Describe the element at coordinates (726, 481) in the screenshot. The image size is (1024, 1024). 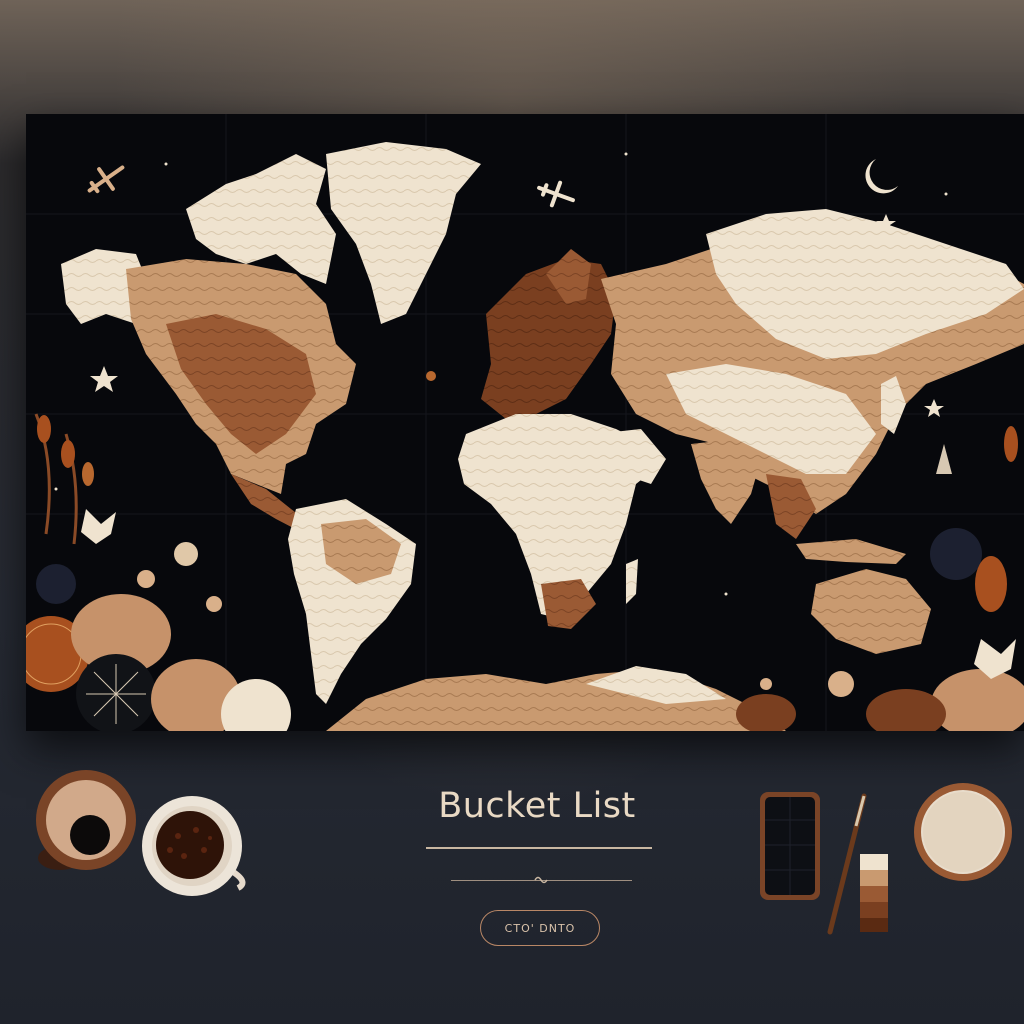
I see `india` at that location.